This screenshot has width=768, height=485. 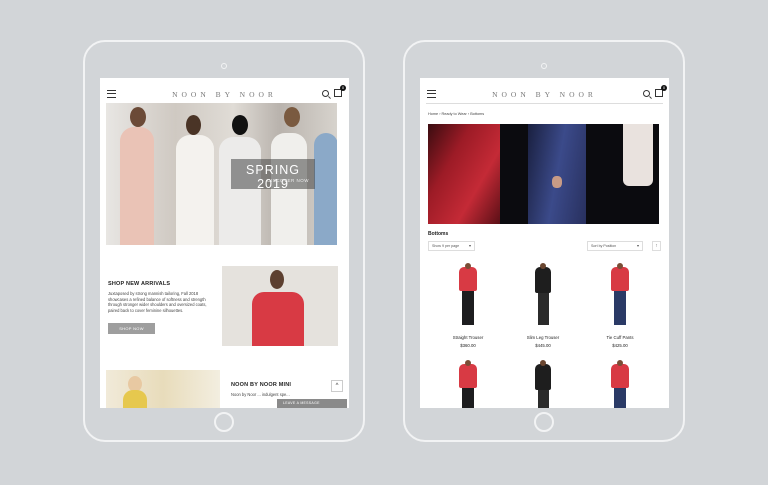 I want to click on new-arrivals-photo, so click(x=280, y=306).